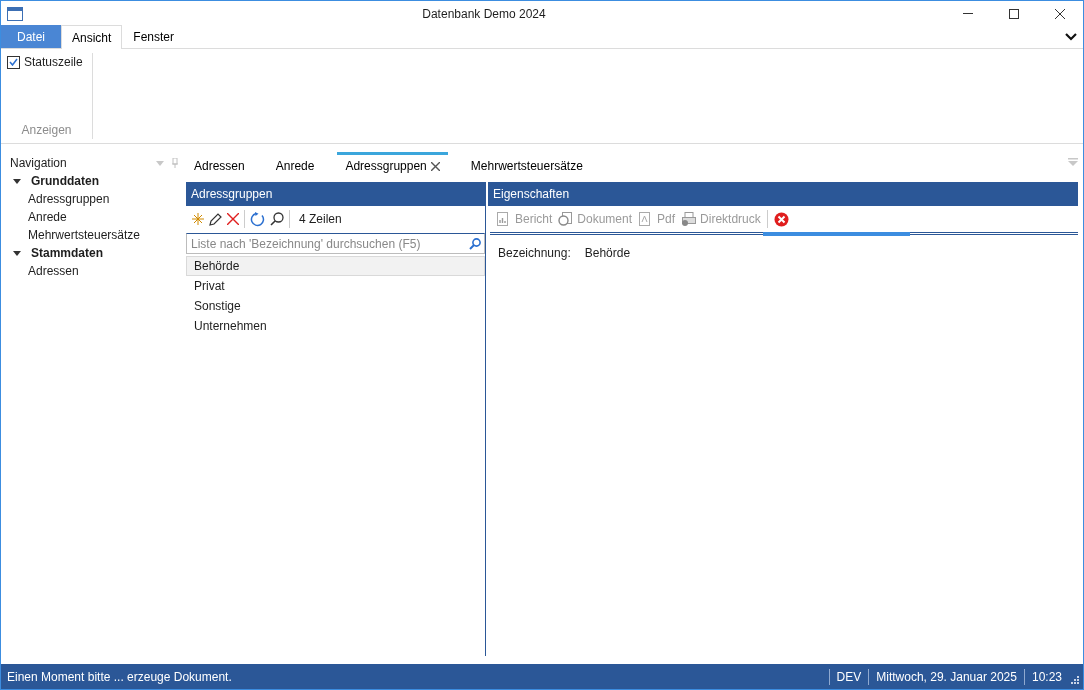 Image resolution: width=1084 pixels, height=690 pixels. What do you see at coordinates (38, 163) in the screenshot?
I see `navigation-title: Navigation` at bounding box center [38, 163].